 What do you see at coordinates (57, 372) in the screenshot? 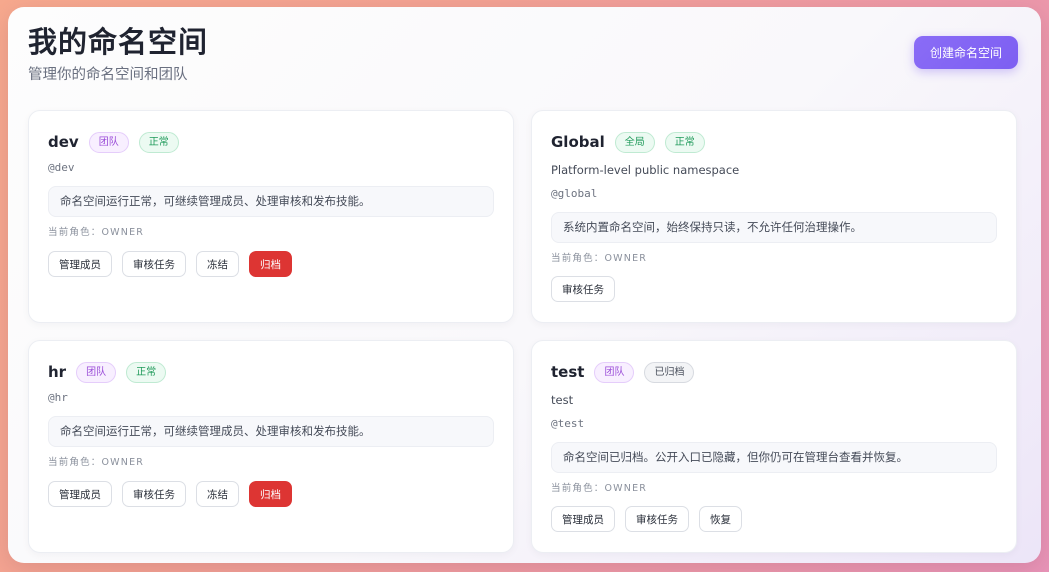
I see `namespace-name: hr` at bounding box center [57, 372].